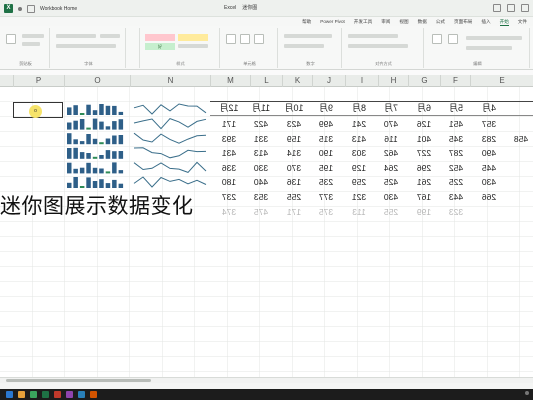 Image resolution: width=533 pixels, height=400 pixels. I want to click on excel-taskbar-icon, so click(45, 394).